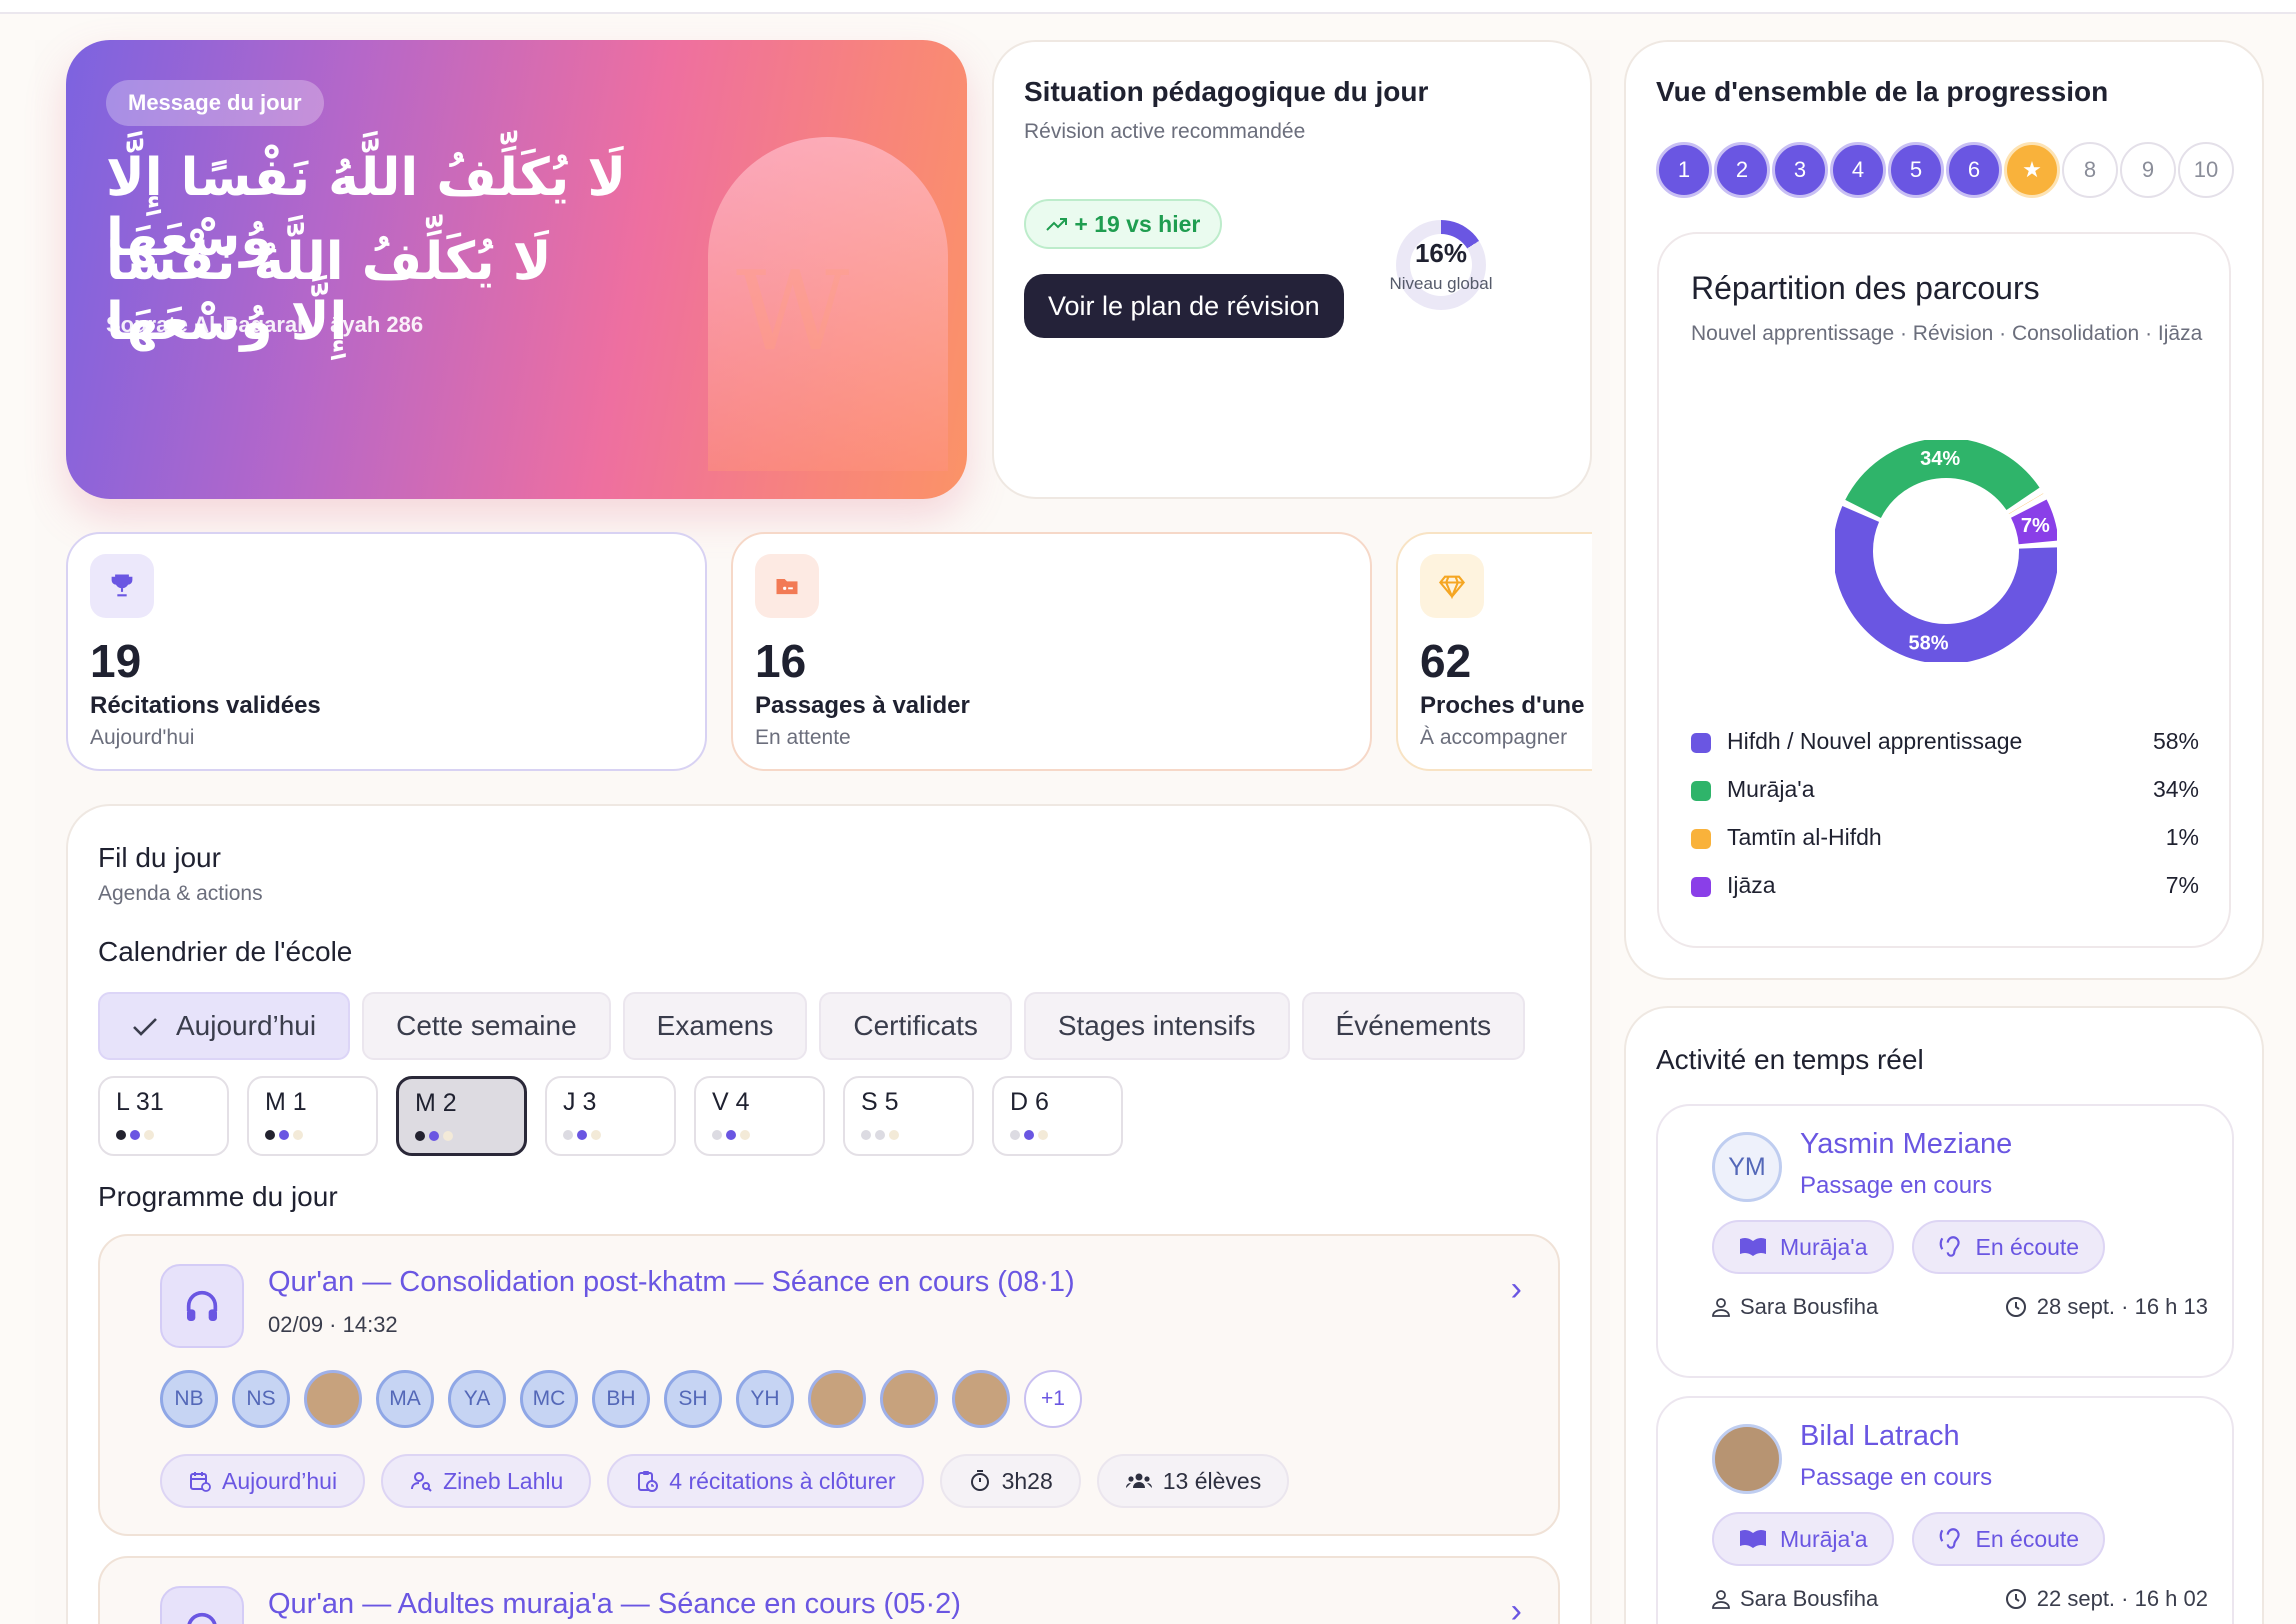 The height and width of the screenshot is (1624, 2296). Describe the element at coordinates (2032, 170) in the screenshot. I see `step-current-star-icon: ★` at that location.